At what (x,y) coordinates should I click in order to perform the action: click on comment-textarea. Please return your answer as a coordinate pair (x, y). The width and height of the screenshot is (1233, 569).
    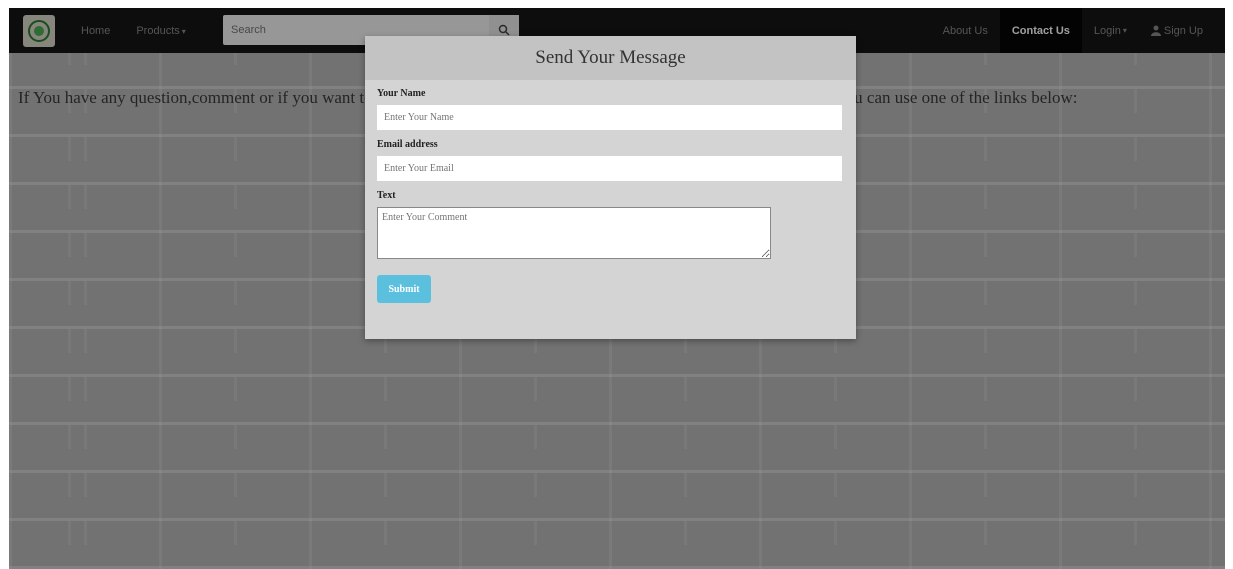
    Looking at the image, I should click on (574, 233).